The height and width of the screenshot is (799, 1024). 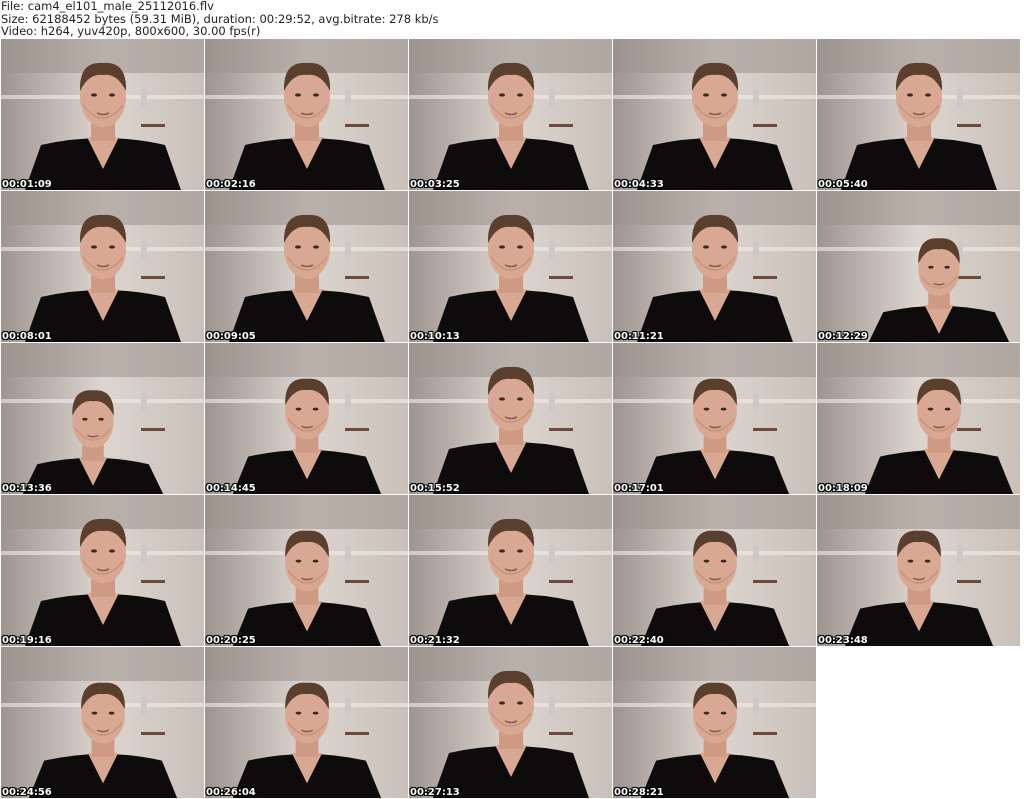 What do you see at coordinates (843, 488) in the screenshot?
I see `thumbnail-timestamp: 00:18:09` at bounding box center [843, 488].